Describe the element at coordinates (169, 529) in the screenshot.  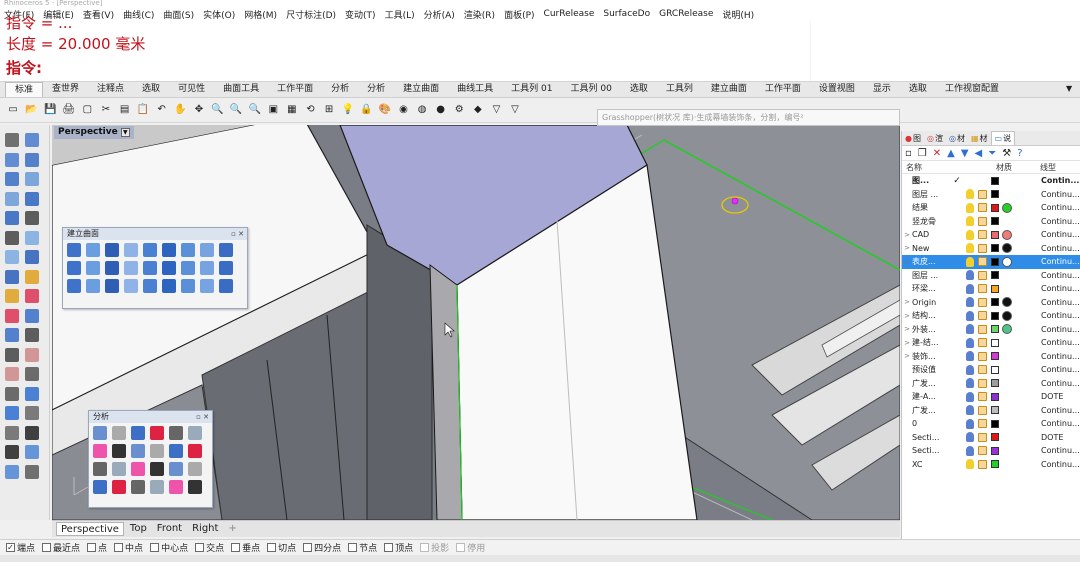
I see `view-tab: Front` at that location.